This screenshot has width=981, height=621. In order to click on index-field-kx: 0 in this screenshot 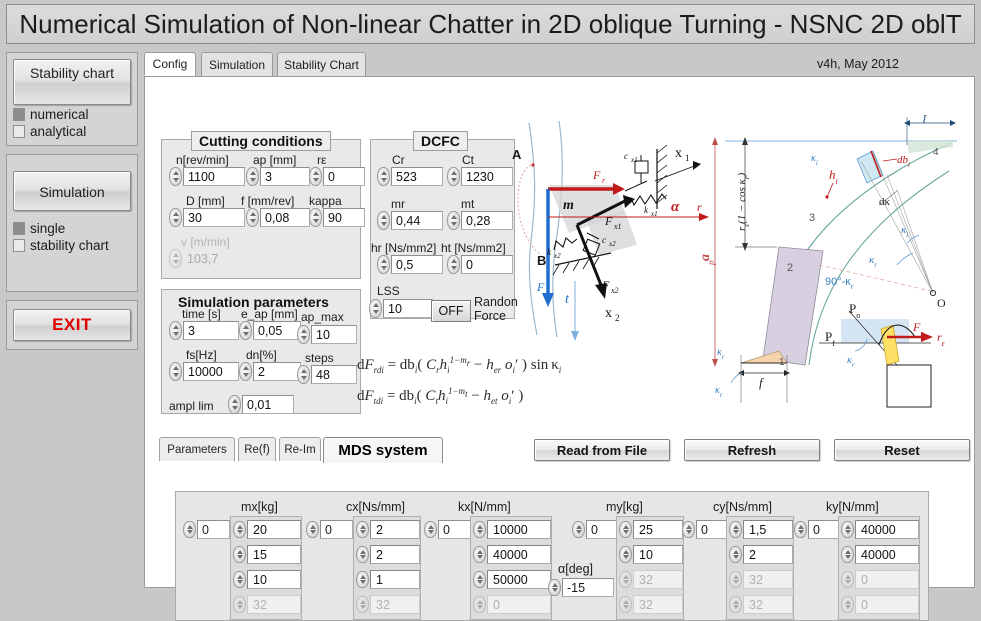, I will do `click(447, 529)`.